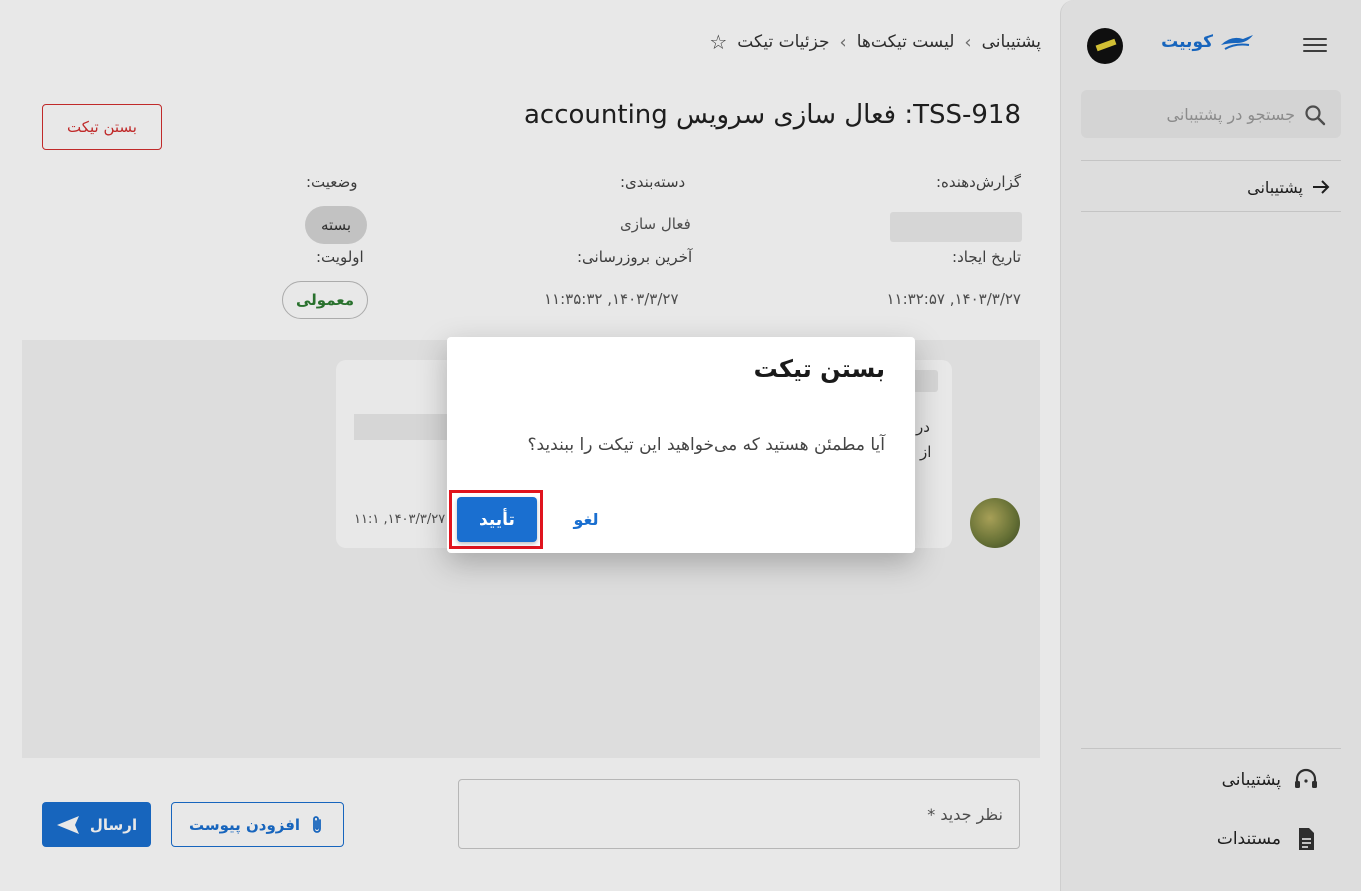 The width and height of the screenshot is (1361, 891). What do you see at coordinates (819, 369) in the screenshot?
I see `dialog-title: بستن تیکت` at bounding box center [819, 369].